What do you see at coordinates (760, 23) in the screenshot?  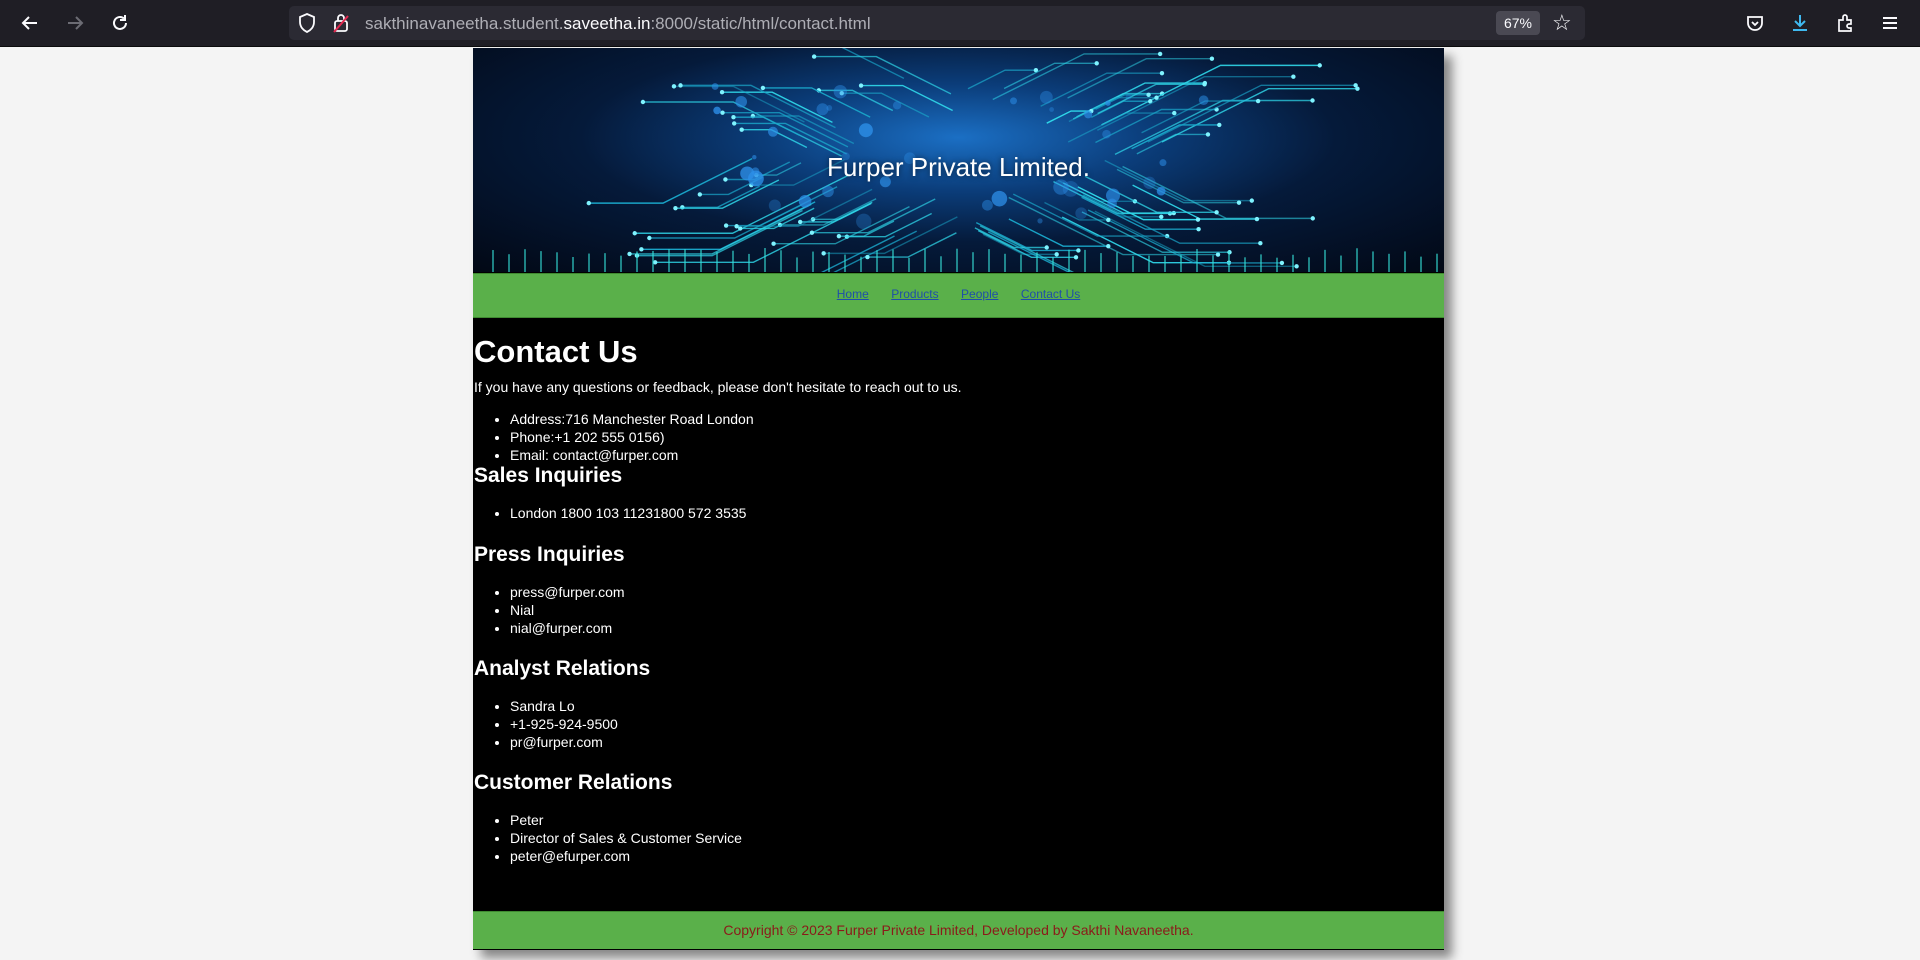 I see `url-path: :8000/static/html/contact.html` at bounding box center [760, 23].